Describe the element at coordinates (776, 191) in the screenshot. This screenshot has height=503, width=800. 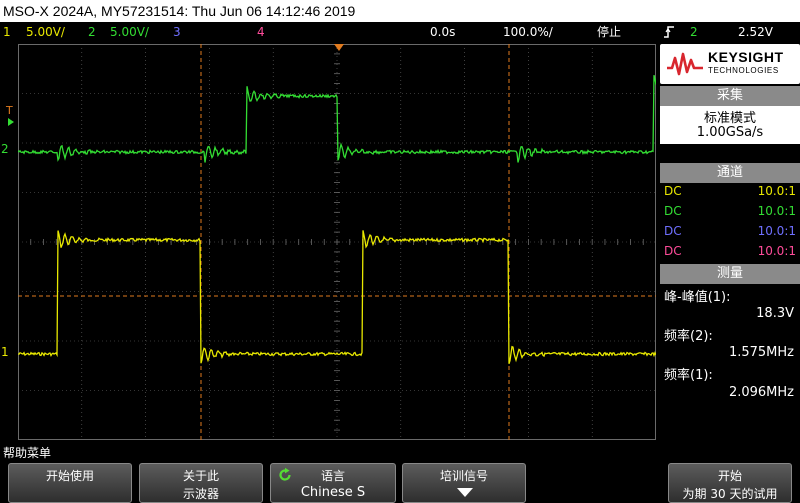
I see `ch1-probe: 10.0:1` at that location.